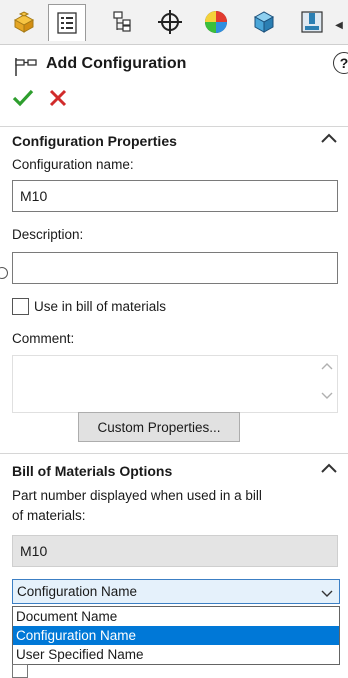 This screenshot has width=348, height=678. I want to click on chevron-down-icon, so click(327, 593).